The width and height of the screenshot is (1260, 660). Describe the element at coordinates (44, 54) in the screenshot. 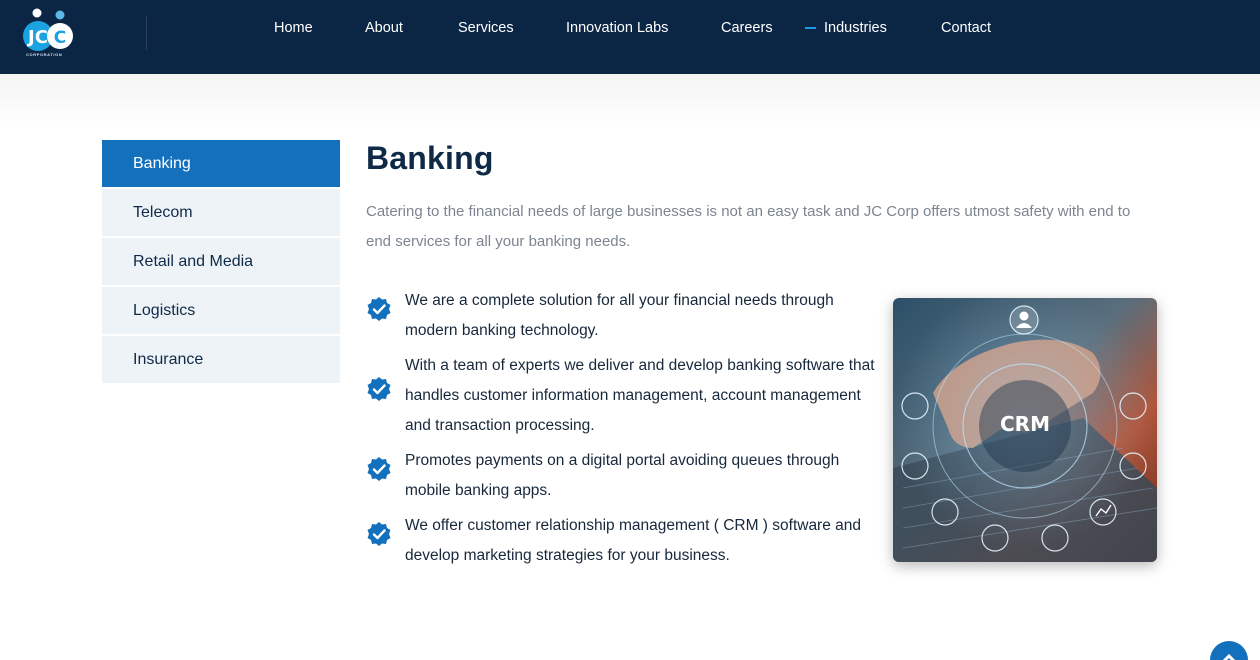

I see `logo-subtitle: CORPORATION` at that location.